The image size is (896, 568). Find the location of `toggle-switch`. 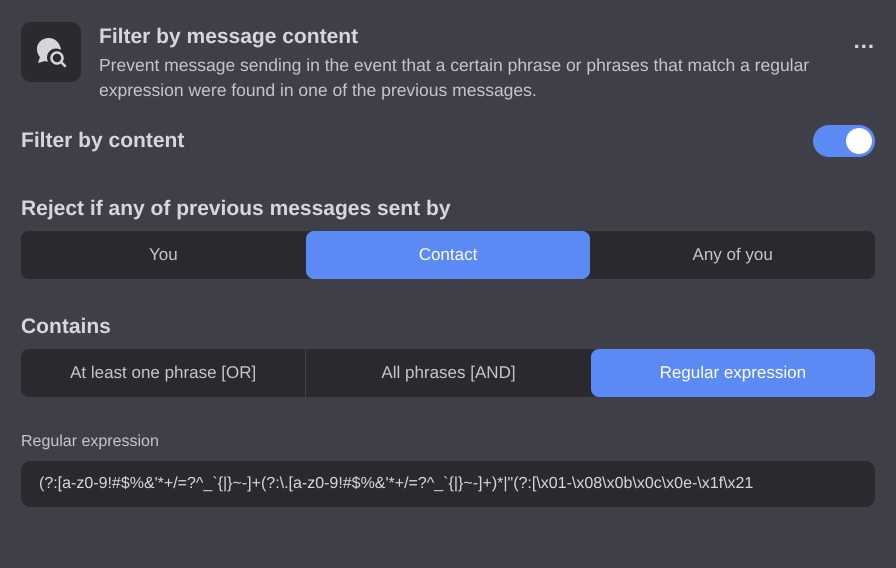

toggle-switch is located at coordinates (844, 141).